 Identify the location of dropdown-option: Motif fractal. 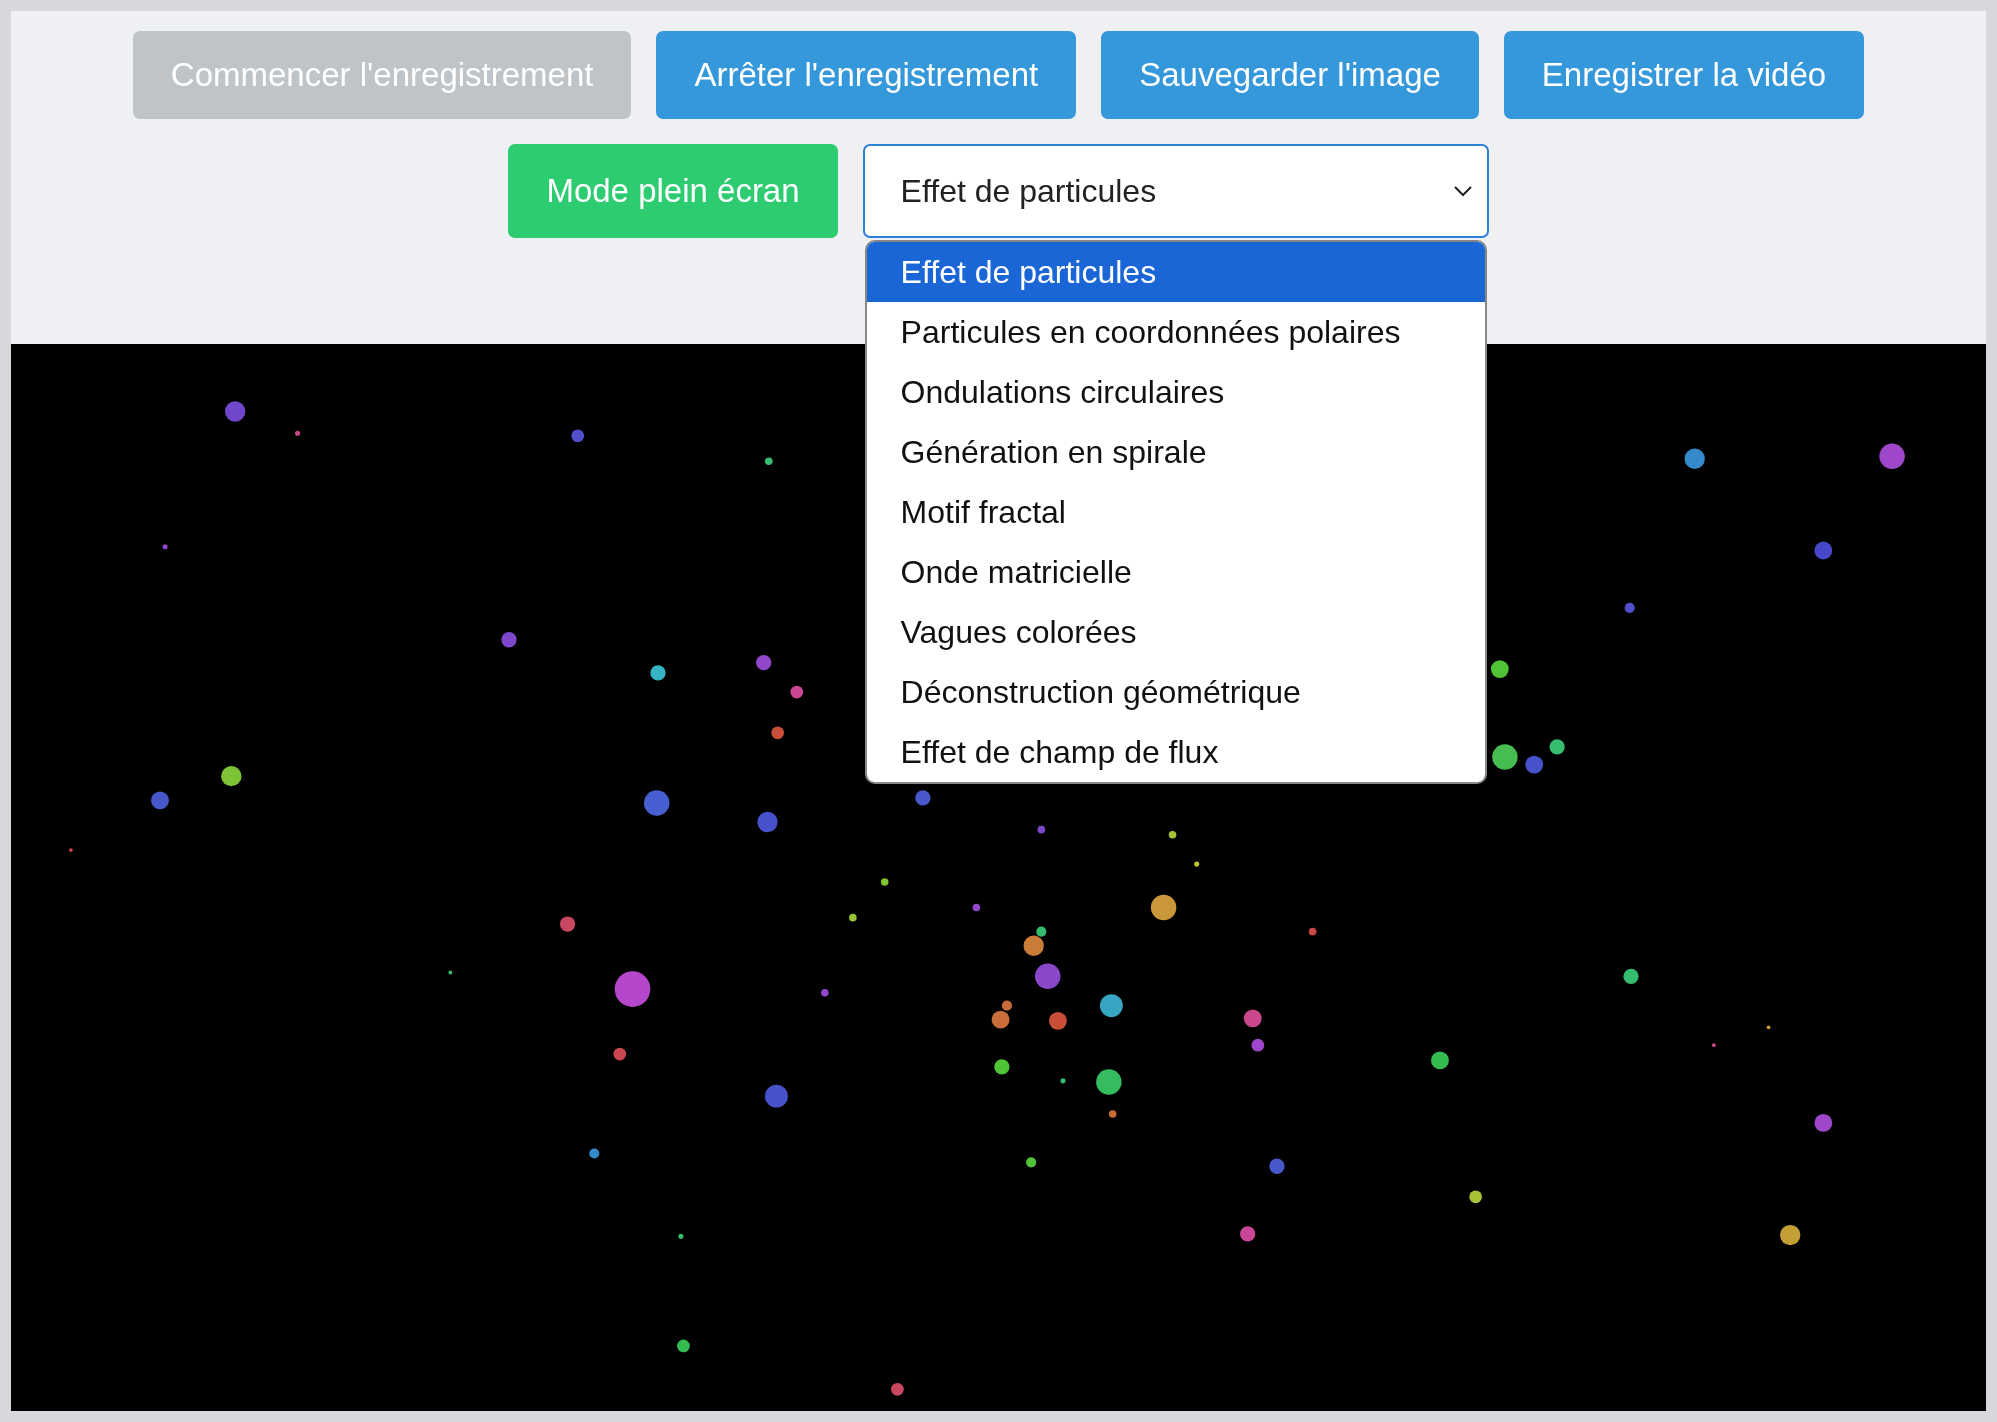
(1175, 512).